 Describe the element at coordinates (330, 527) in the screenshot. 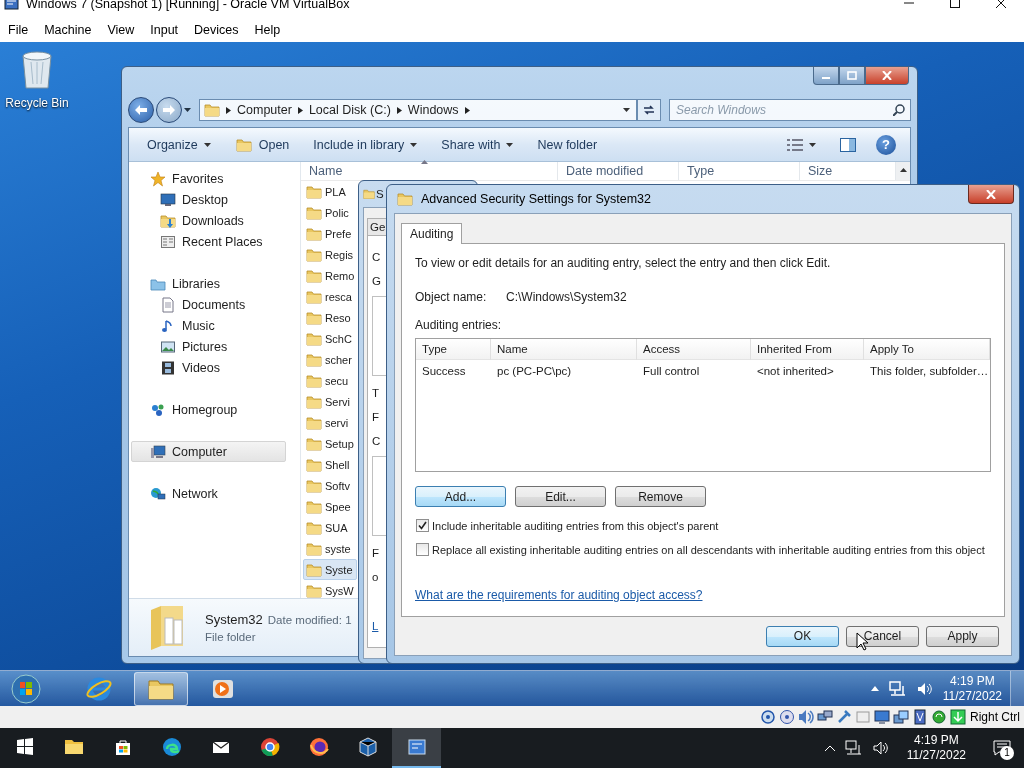

I see `file-row: SUA` at that location.